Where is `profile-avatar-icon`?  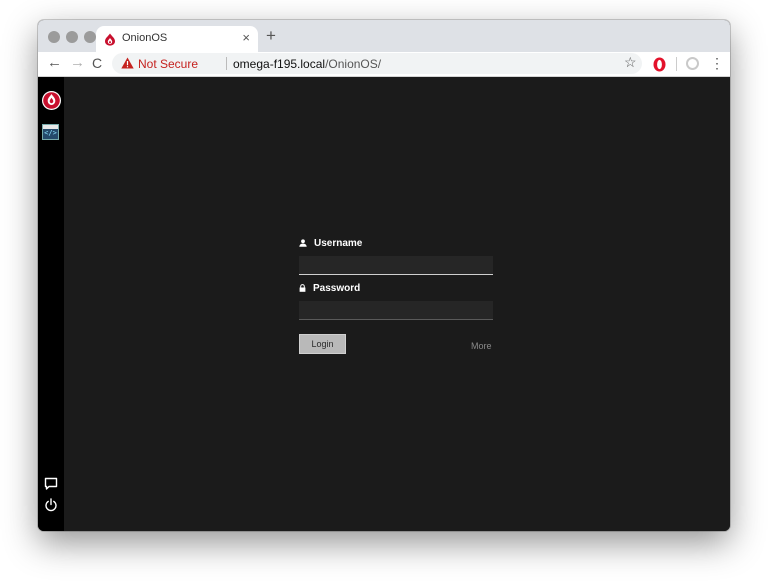
profile-avatar-icon is located at coordinates (692, 63).